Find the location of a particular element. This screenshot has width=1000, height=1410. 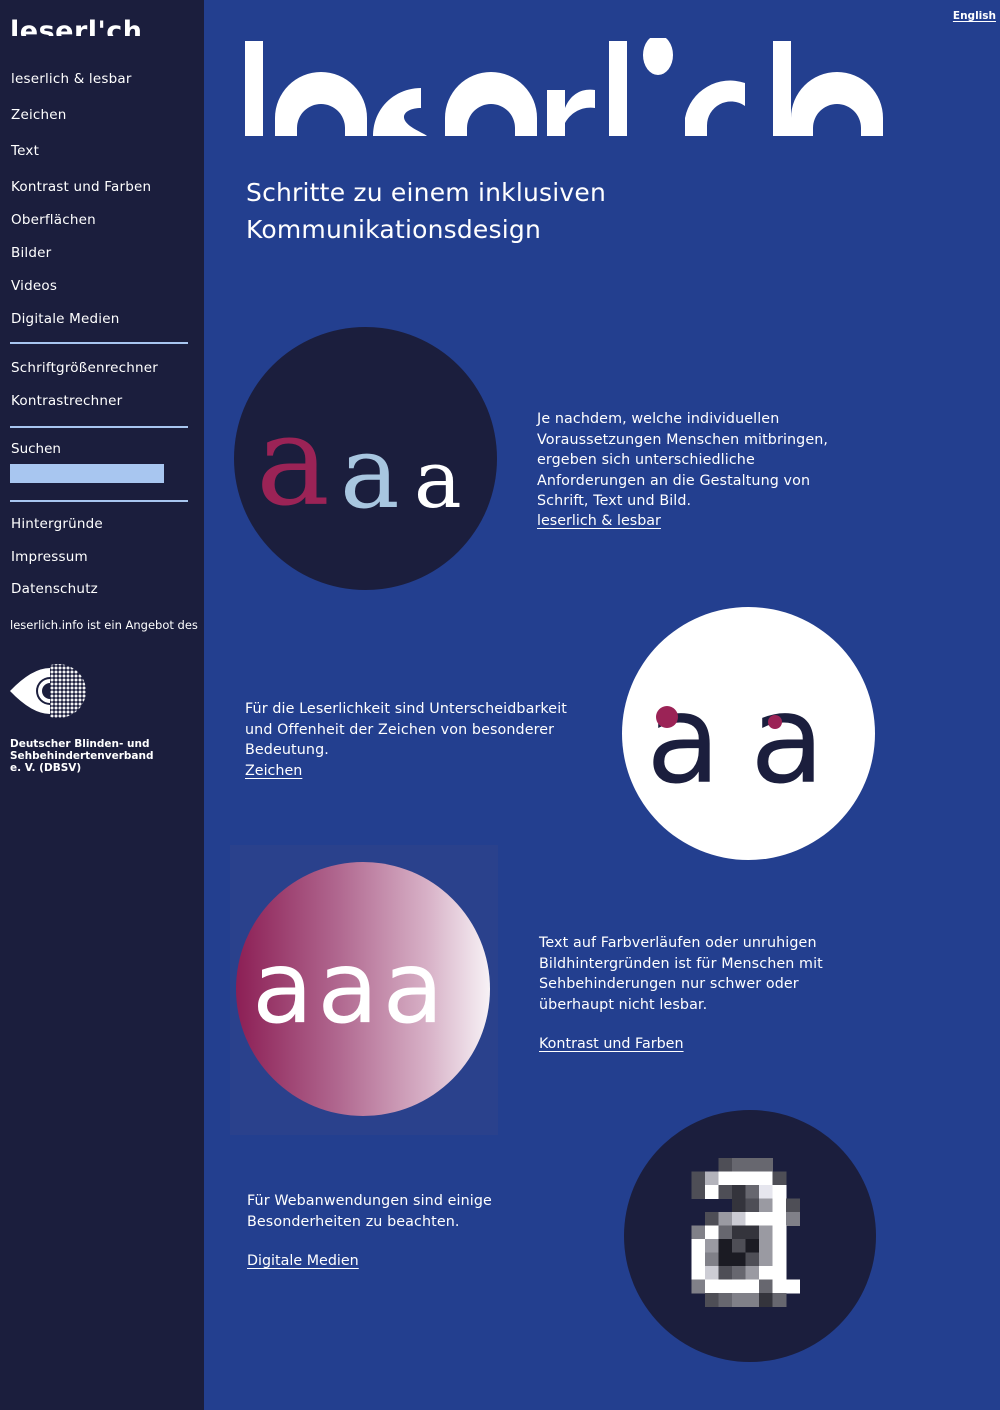

leserlich-wordmark is located at coordinates (564, 87).